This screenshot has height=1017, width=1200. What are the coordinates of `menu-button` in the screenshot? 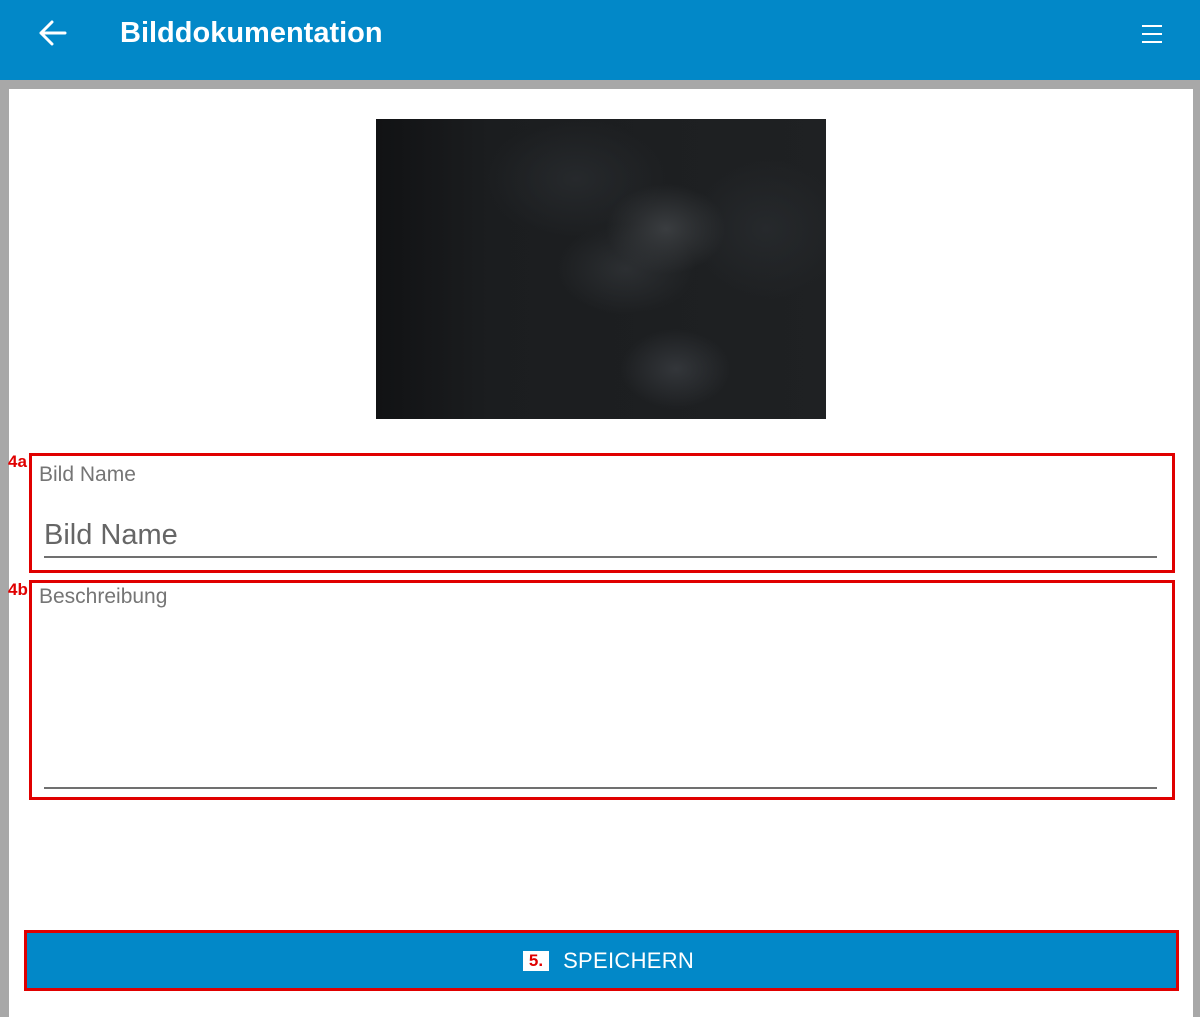 It's located at (1152, 34).